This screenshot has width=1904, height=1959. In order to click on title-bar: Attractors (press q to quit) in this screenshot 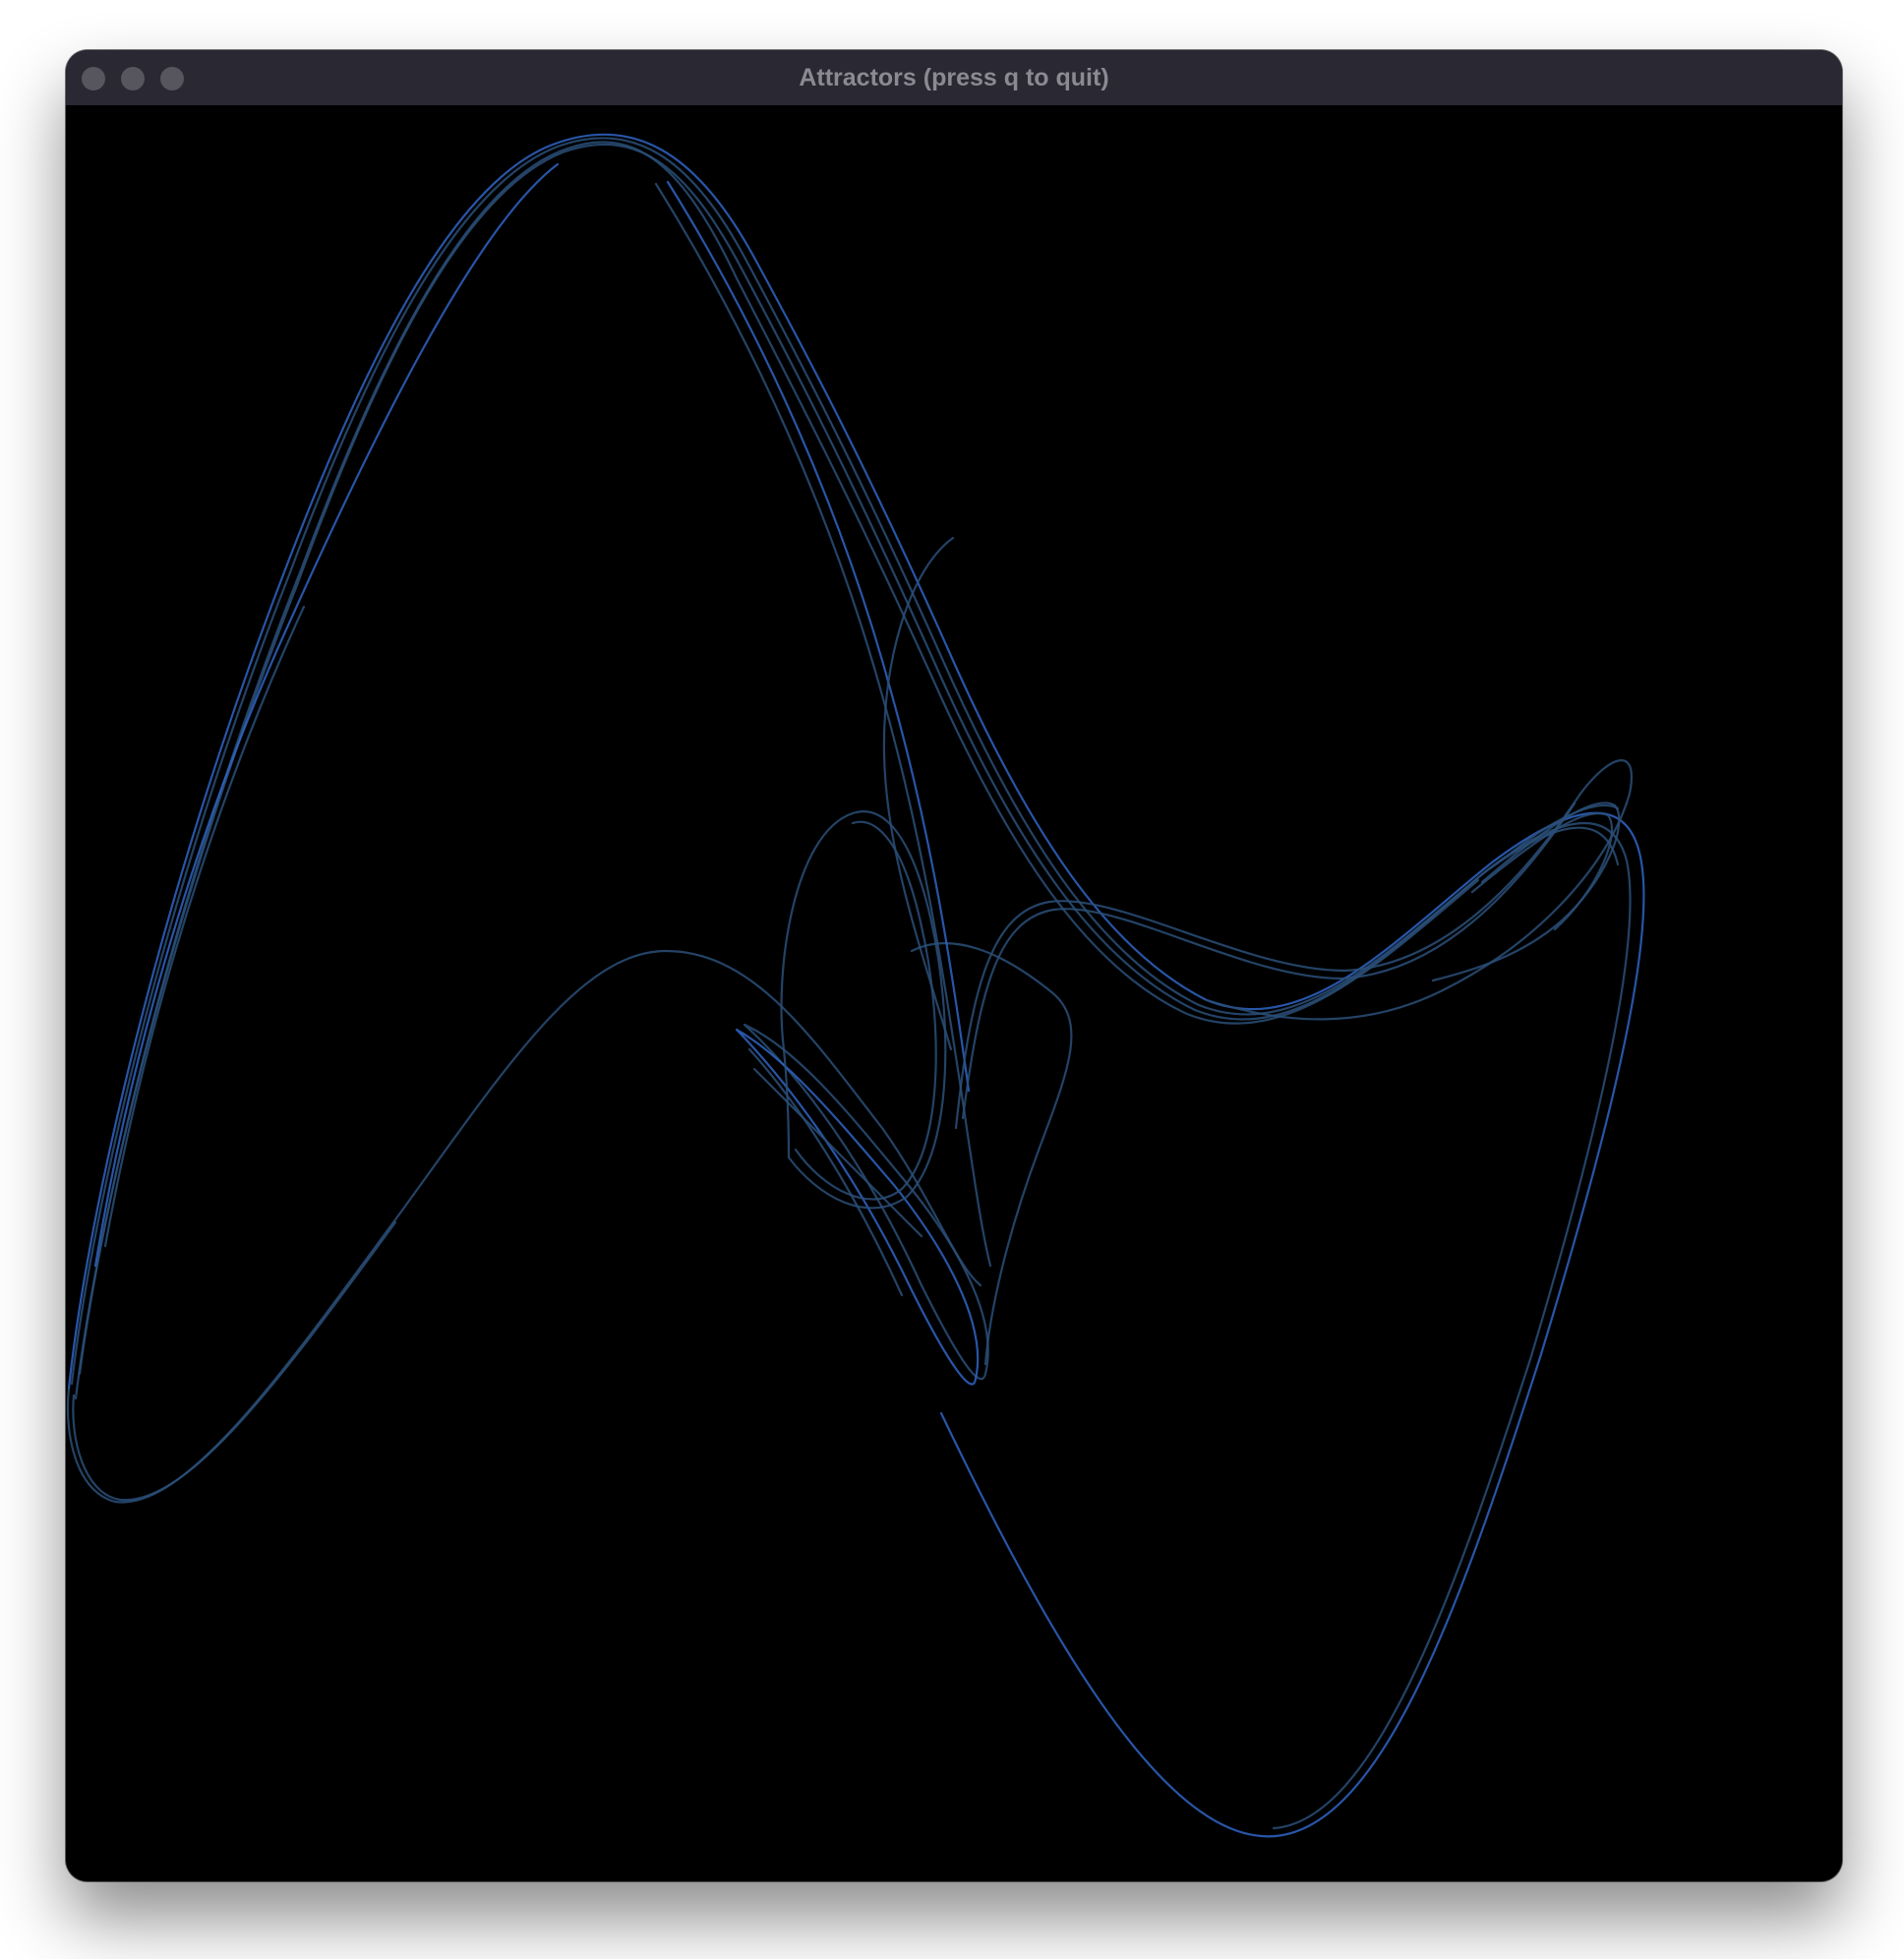, I will do `click(954, 78)`.